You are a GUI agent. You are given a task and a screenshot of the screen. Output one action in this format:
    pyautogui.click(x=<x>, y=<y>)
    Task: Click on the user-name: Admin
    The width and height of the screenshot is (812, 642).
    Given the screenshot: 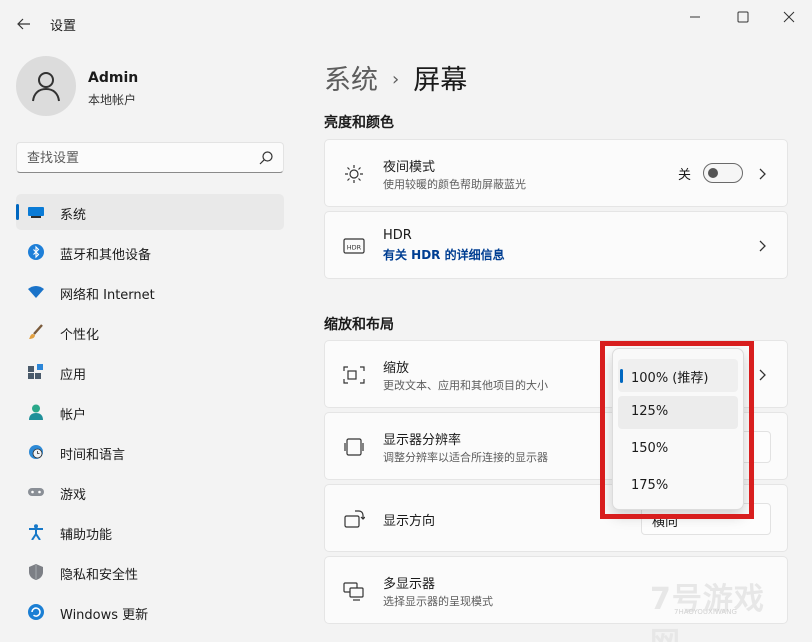 What is the action you would take?
    pyautogui.click(x=113, y=78)
    